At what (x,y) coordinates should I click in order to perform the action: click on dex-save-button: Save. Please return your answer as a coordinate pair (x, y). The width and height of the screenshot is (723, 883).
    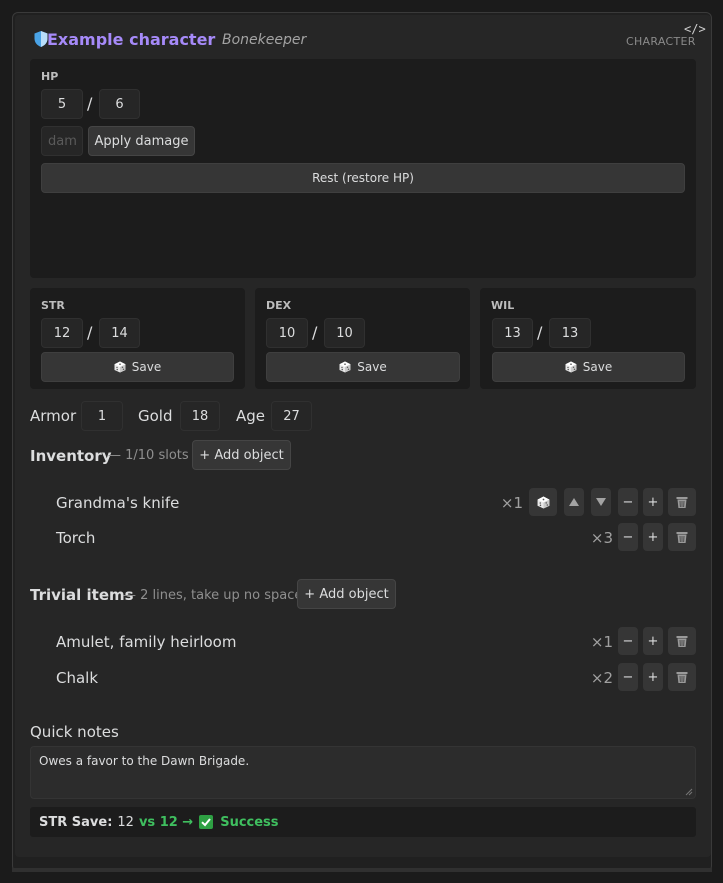
    Looking at the image, I should click on (363, 367).